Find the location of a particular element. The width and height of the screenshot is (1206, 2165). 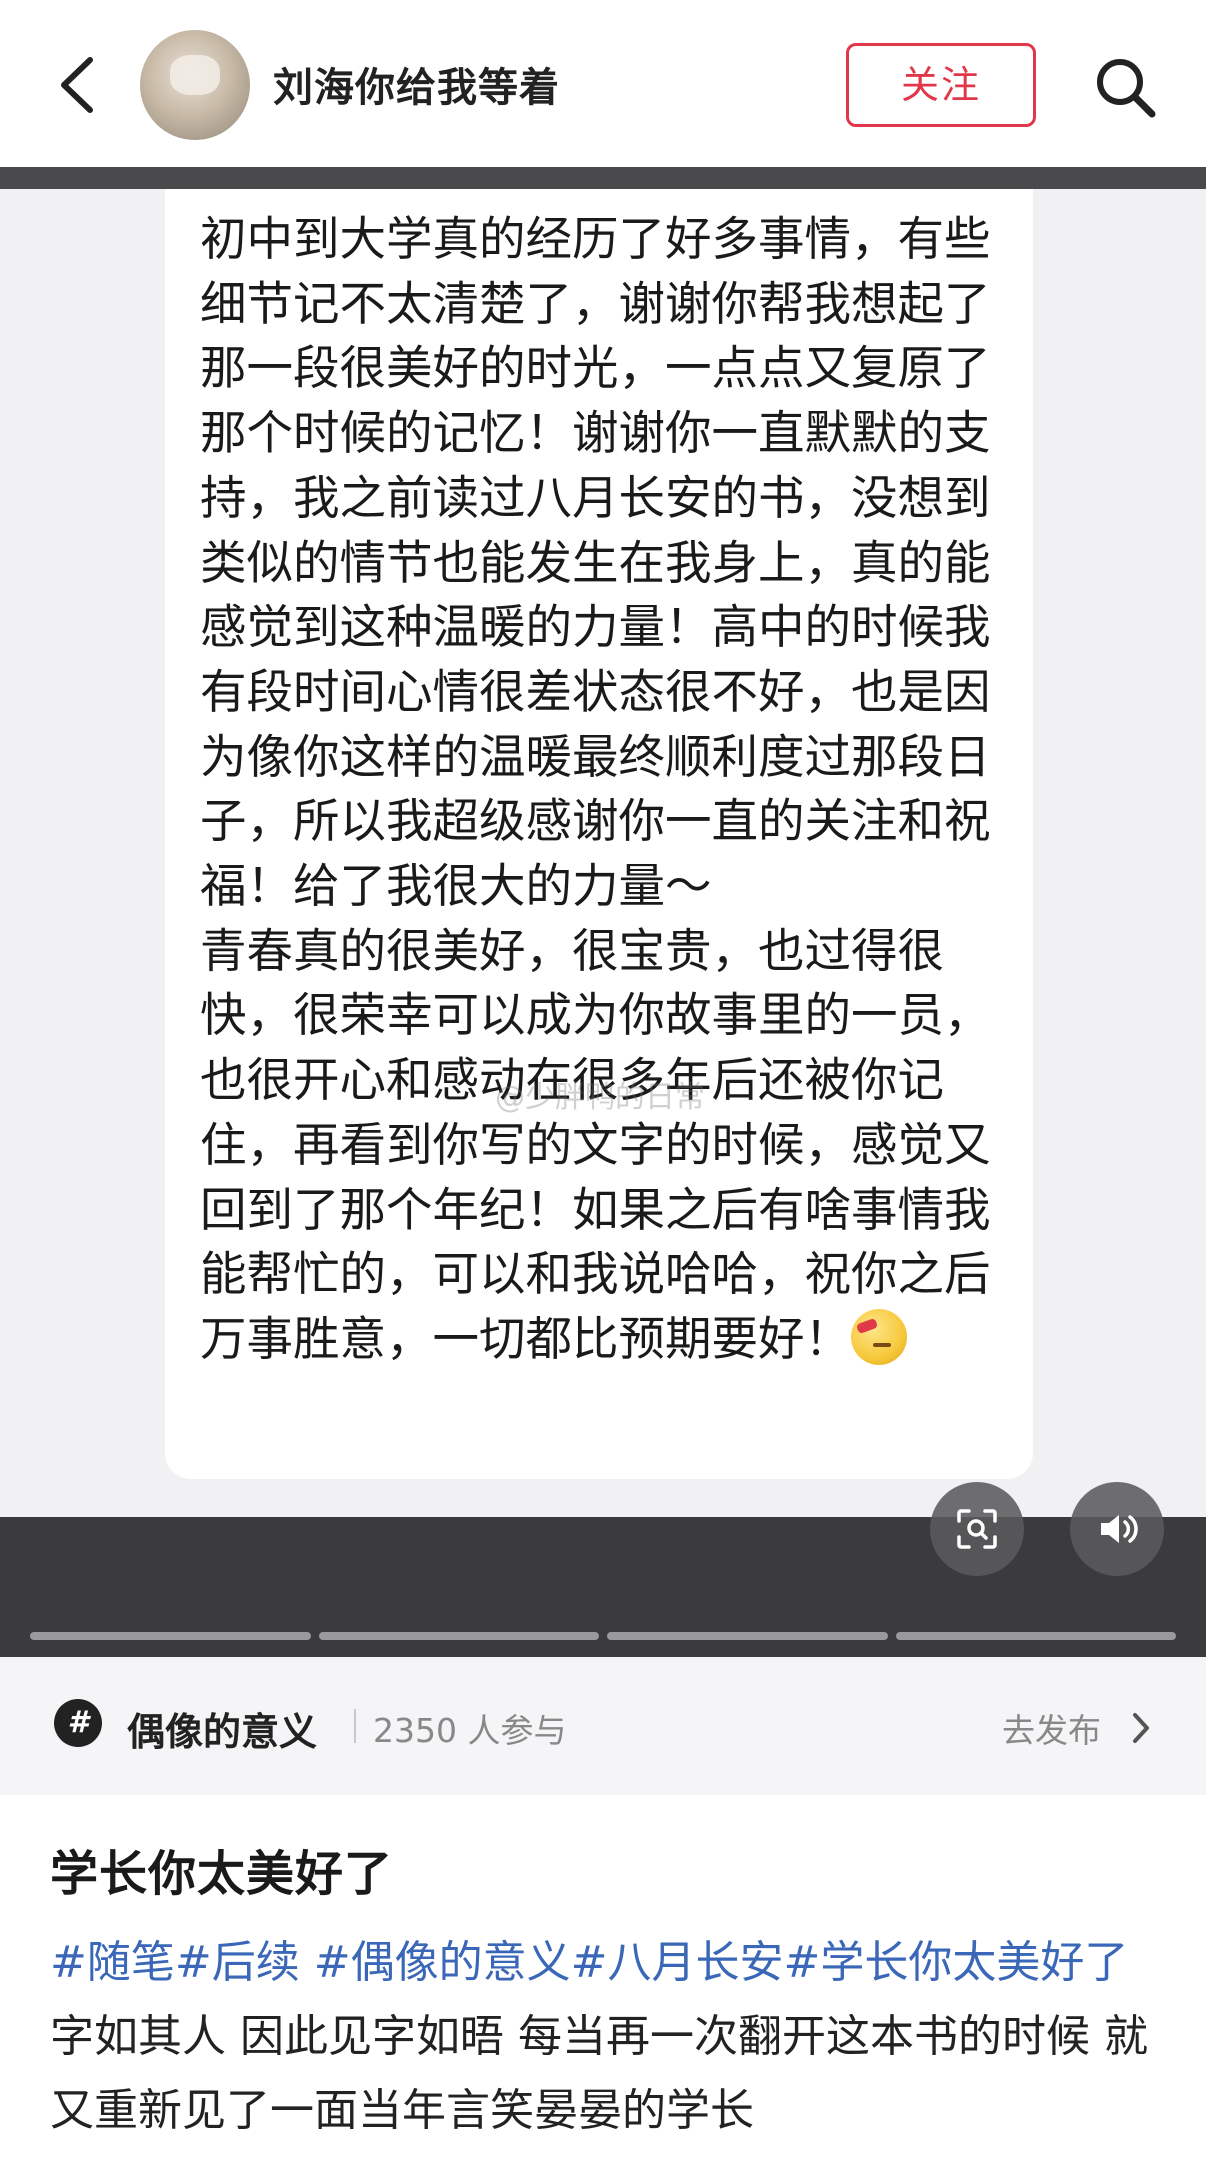

hashtag-link: #随笔 is located at coordinates (112, 1962).